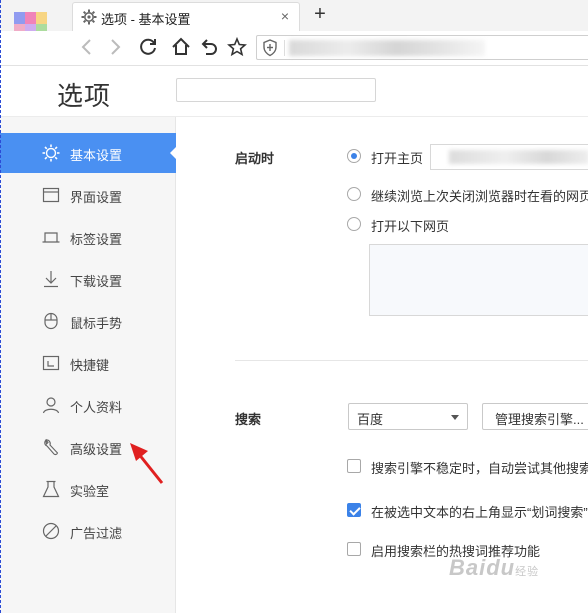  Describe the element at coordinates (87, 47) in the screenshot. I see `back-icon` at that location.